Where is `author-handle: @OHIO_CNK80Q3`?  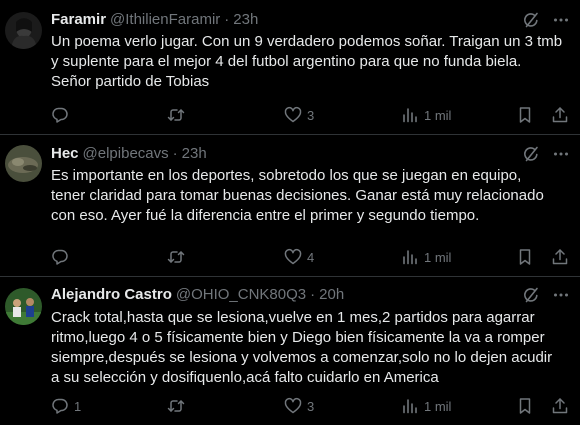 author-handle: @OHIO_CNK80Q3 is located at coordinates (241, 294).